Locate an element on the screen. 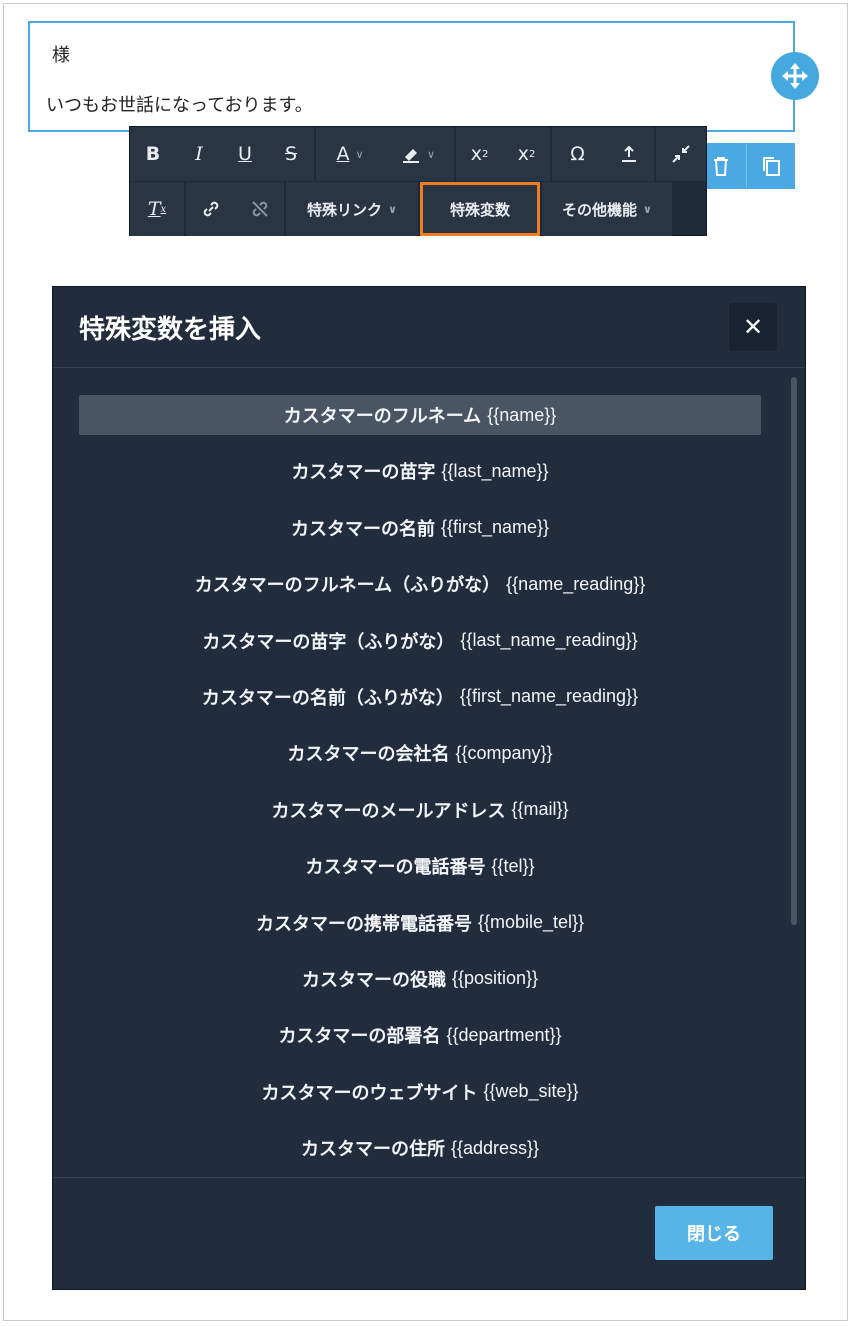  special-variable-button: 特殊変数 is located at coordinates (480, 209).